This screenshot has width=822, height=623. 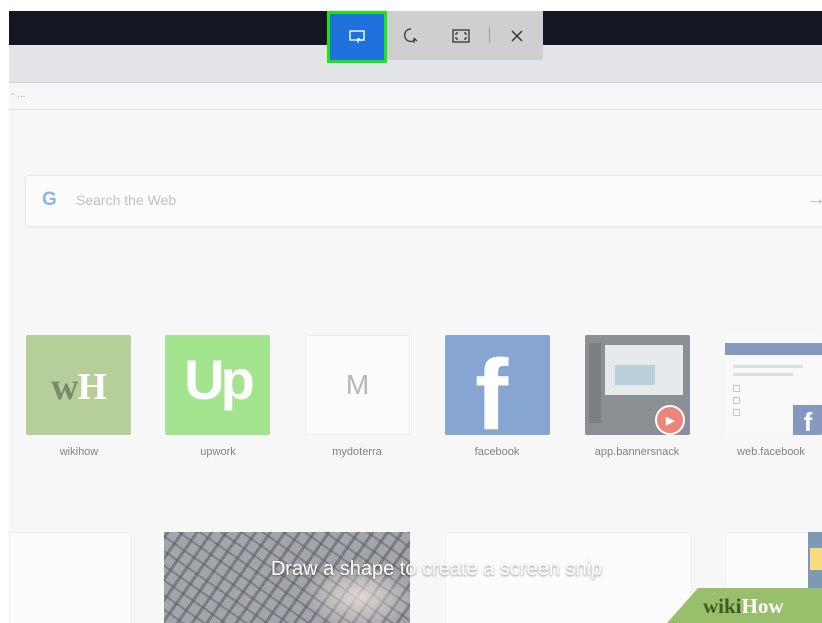 I want to click on close-icon, so click(x=517, y=35).